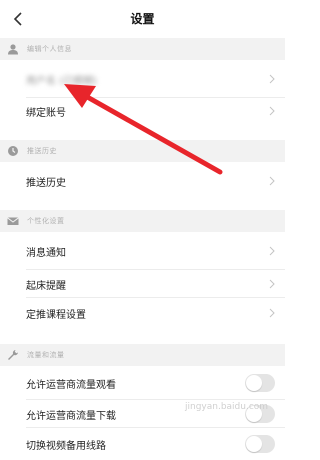 This screenshot has width=320, height=460. What do you see at coordinates (142, 251) in the screenshot?
I see `notifications-row: 消息通知` at bounding box center [142, 251].